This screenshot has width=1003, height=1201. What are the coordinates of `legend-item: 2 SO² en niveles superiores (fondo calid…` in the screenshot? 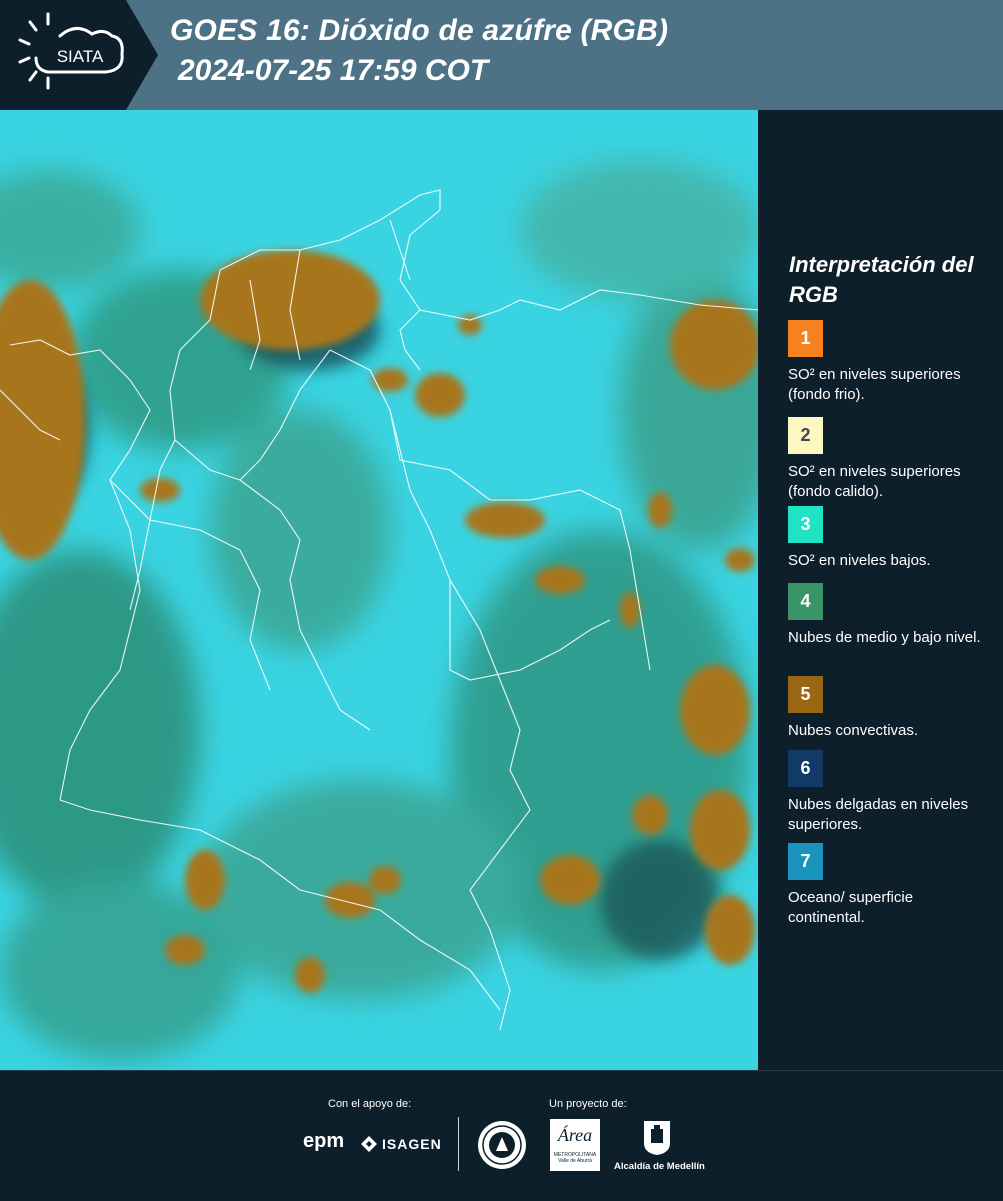 It's located at (890, 459).